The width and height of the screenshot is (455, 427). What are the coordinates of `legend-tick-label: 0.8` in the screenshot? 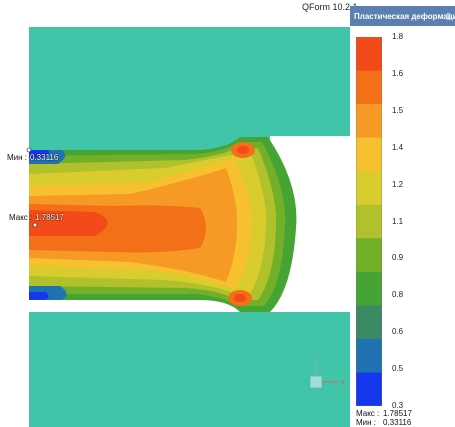 It's located at (398, 295).